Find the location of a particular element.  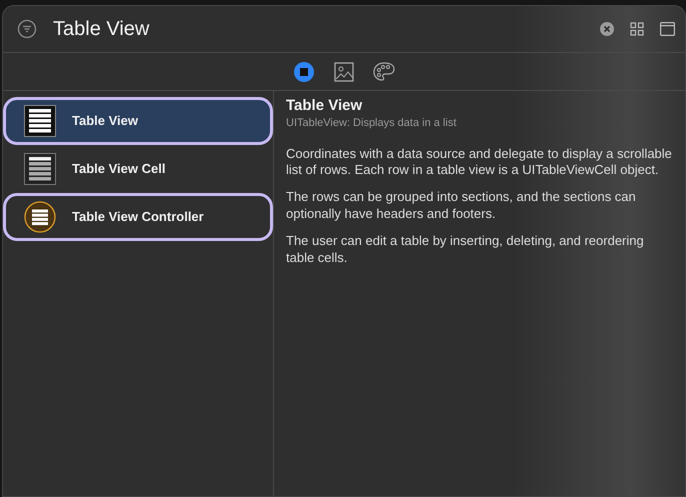

grid-icon is located at coordinates (637, 29).